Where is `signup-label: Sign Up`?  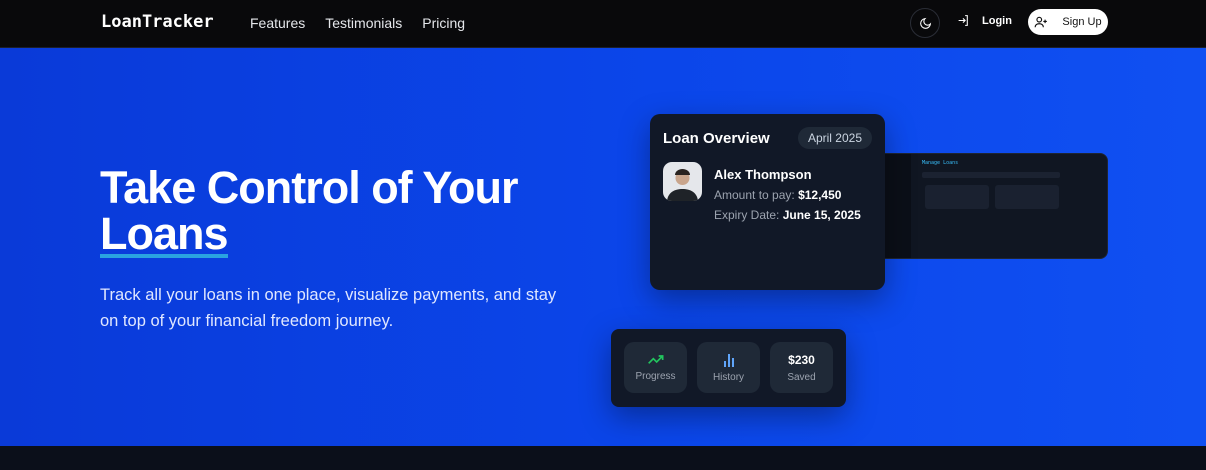 signup-label: Sign Up is located at coordinates (1082, 22).